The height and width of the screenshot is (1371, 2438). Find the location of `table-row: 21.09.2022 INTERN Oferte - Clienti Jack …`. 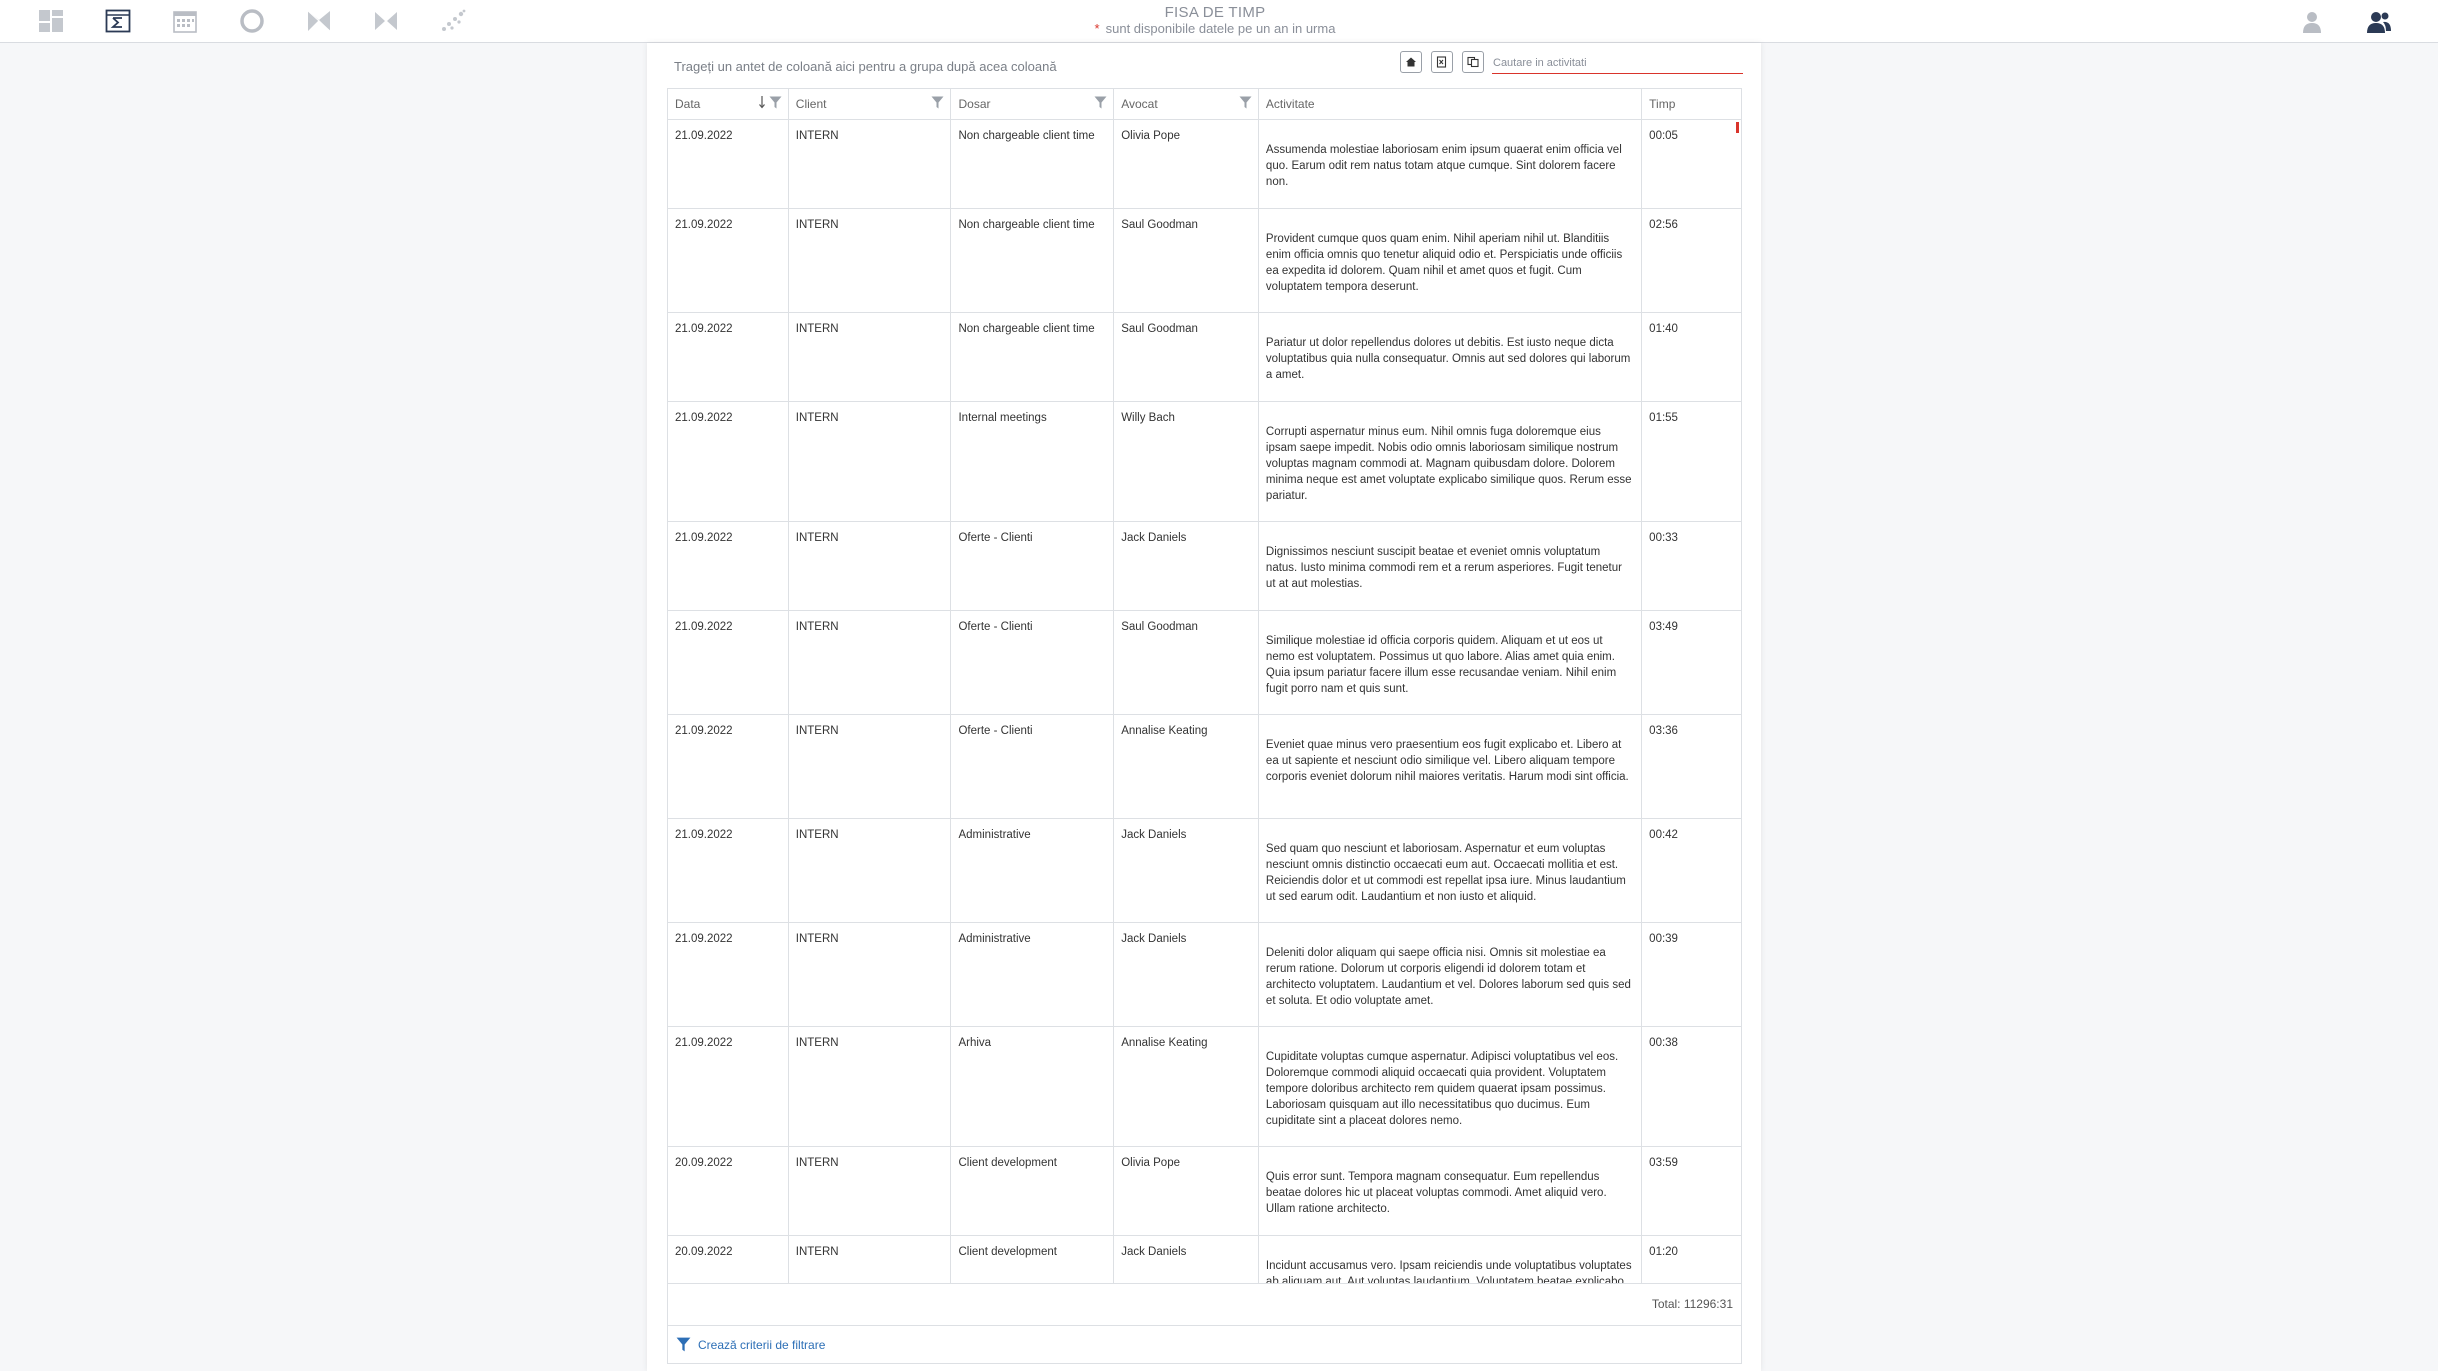

table-row: 21.09.2022 INTERN Oferte - Clienti Jack … is located at coordinates (1204, 566).